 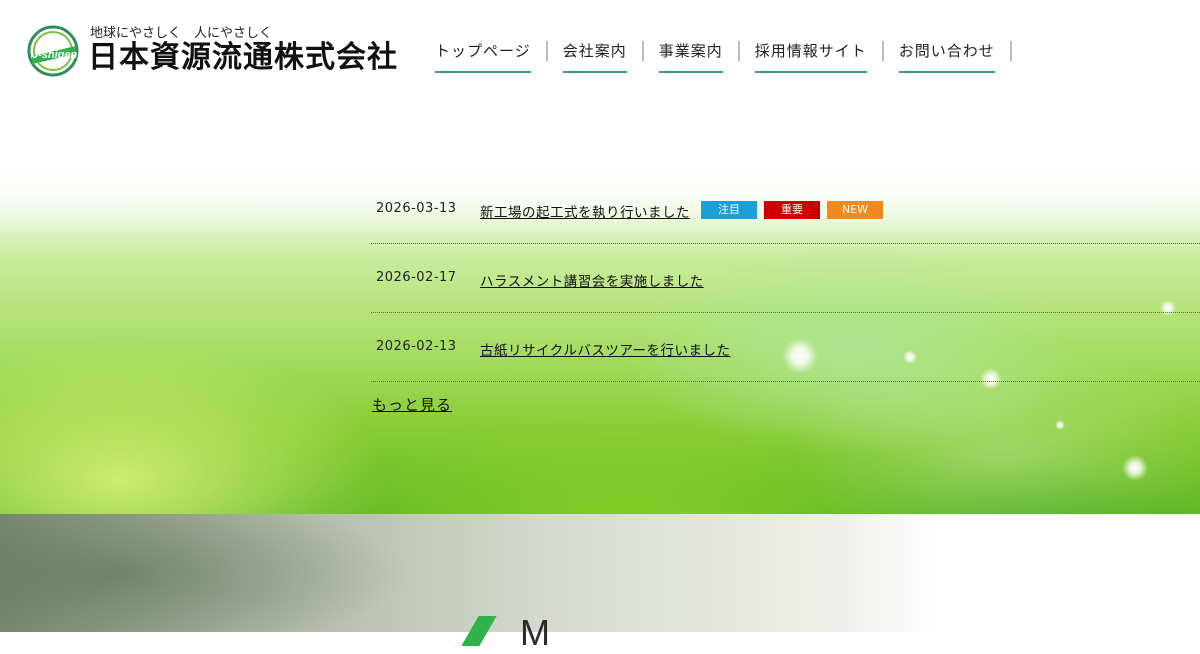 What do you see at coordinates (594, 55) in the screenshot?
I see `nav-company-info: 会社案内` at bounding box center [594, 55].